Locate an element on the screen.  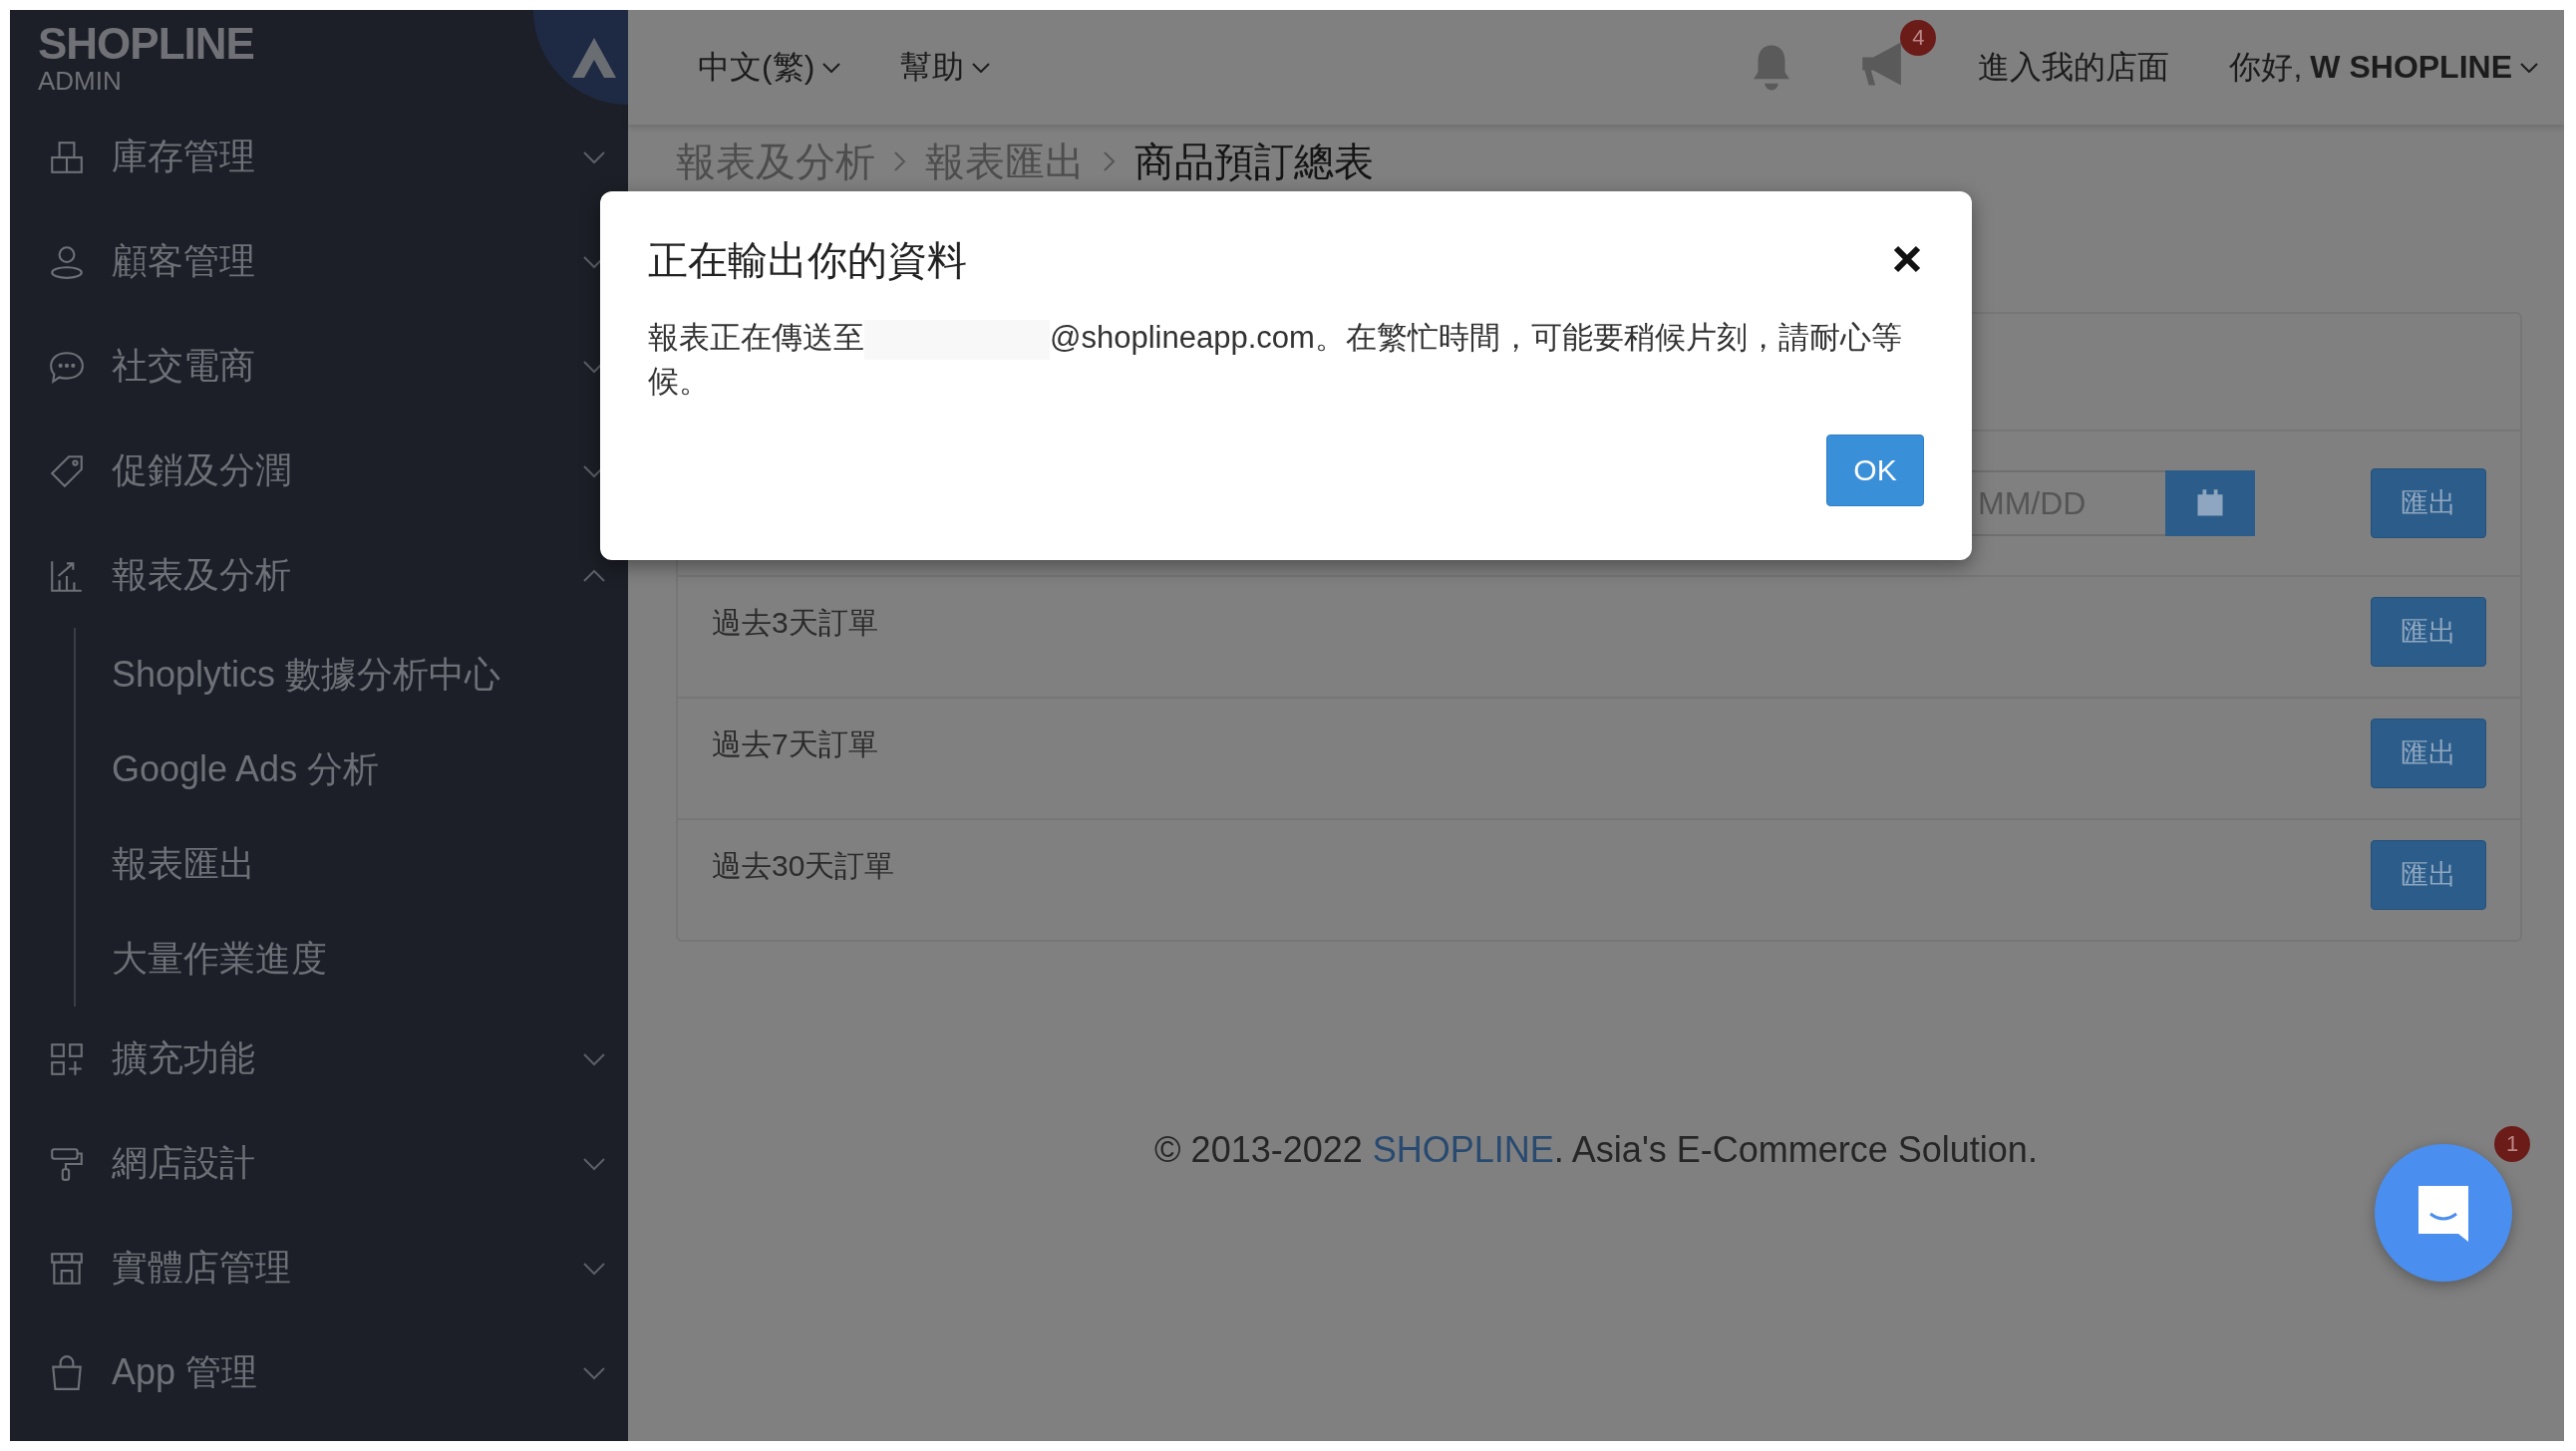
submenu-item: 報表匯出 is located at coordinates (370, 864).